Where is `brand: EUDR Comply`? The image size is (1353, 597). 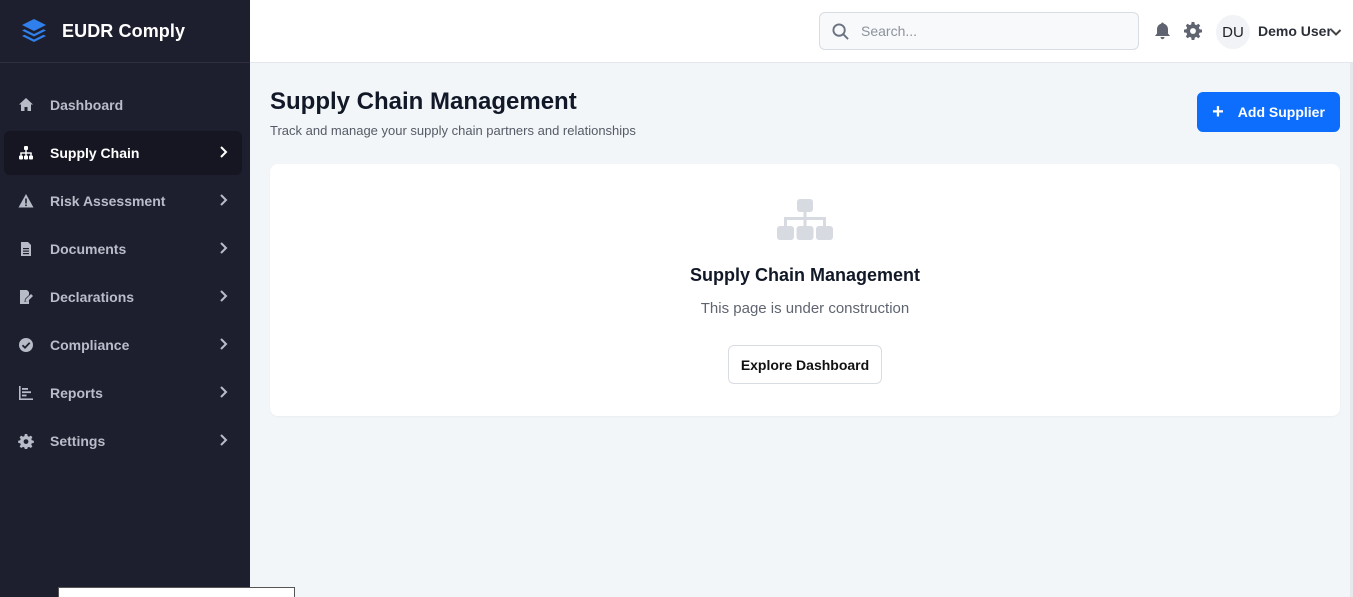 brand: EUDR Comply is located at coordinates (125, 31).